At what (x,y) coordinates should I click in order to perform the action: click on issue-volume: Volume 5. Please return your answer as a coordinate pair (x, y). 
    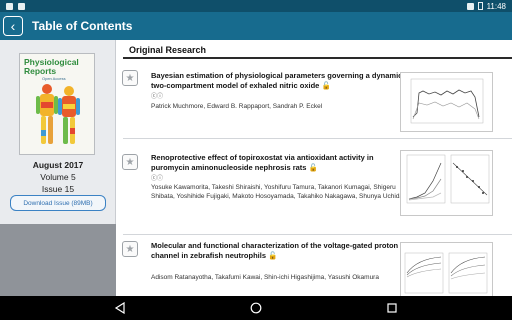
    Looking at the image, I should click on (58, 177).